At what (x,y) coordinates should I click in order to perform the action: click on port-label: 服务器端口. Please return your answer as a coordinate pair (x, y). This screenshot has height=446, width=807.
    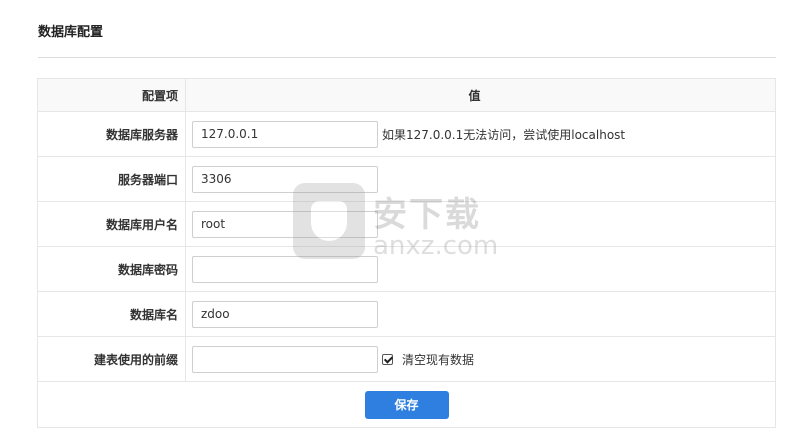
    Looking at the image, I should click on (112, 179).